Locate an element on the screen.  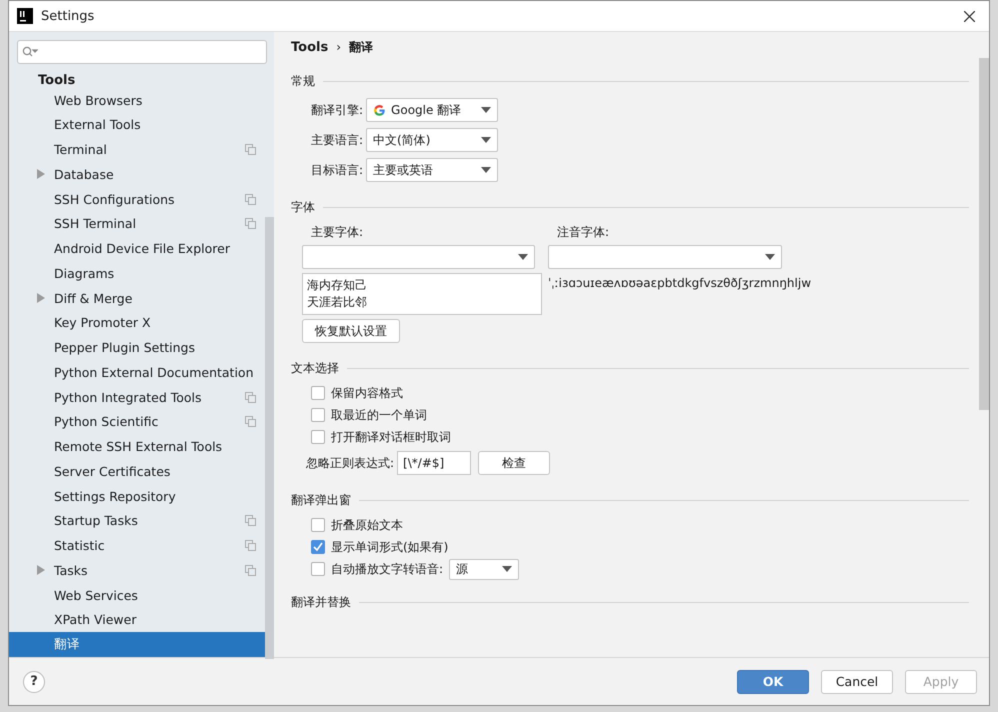
field-label: 翻译引擎: is located at coordinates (337, 110).